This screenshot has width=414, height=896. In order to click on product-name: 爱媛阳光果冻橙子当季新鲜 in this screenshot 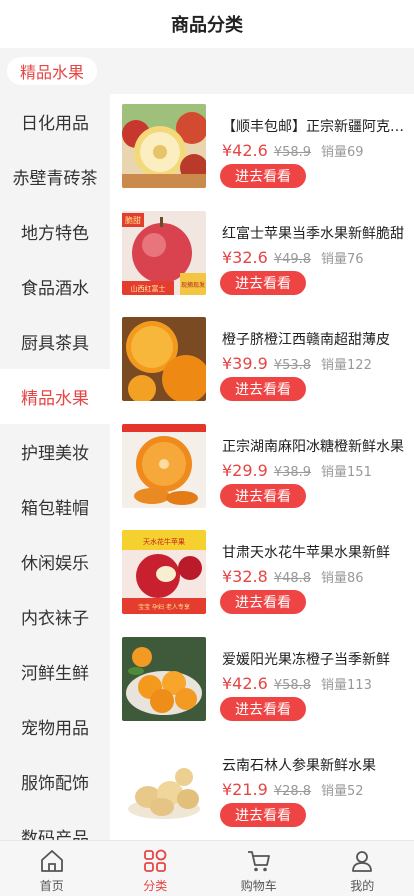, I will do `click(314, 659)`.